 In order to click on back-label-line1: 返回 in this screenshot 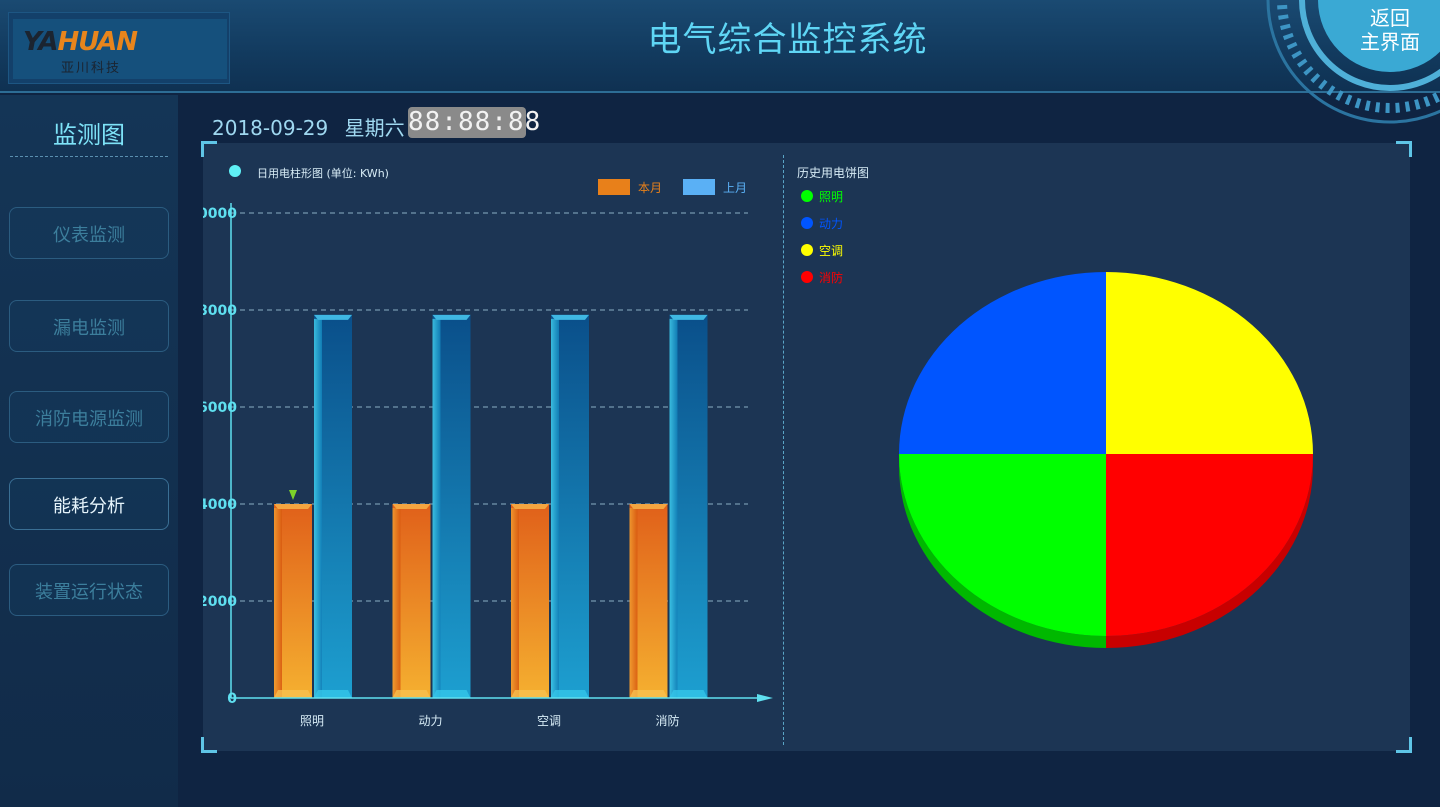, I will do `click(1390, 18)`.